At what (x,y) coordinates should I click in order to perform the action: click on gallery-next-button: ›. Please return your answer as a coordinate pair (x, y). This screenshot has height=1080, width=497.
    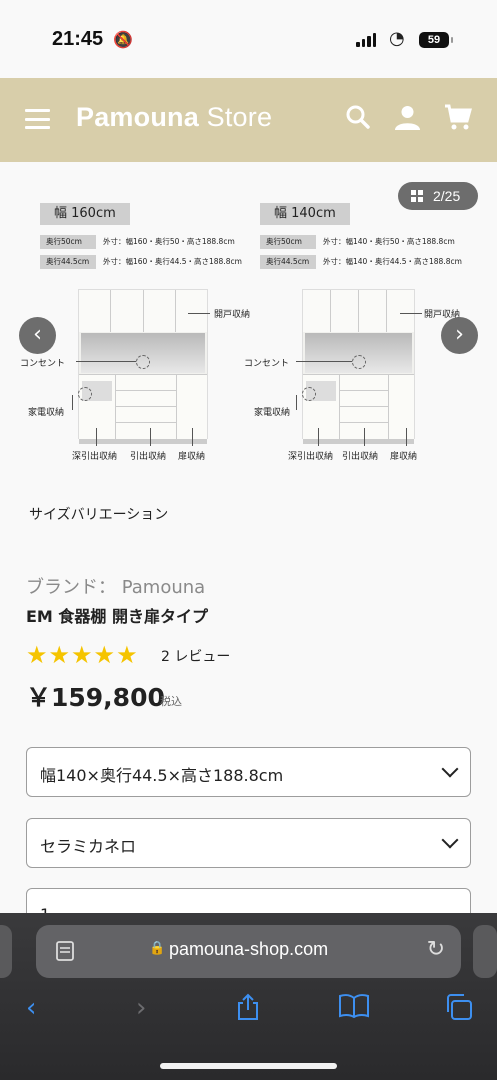
    Looking at the image, I should click on (459, 335).